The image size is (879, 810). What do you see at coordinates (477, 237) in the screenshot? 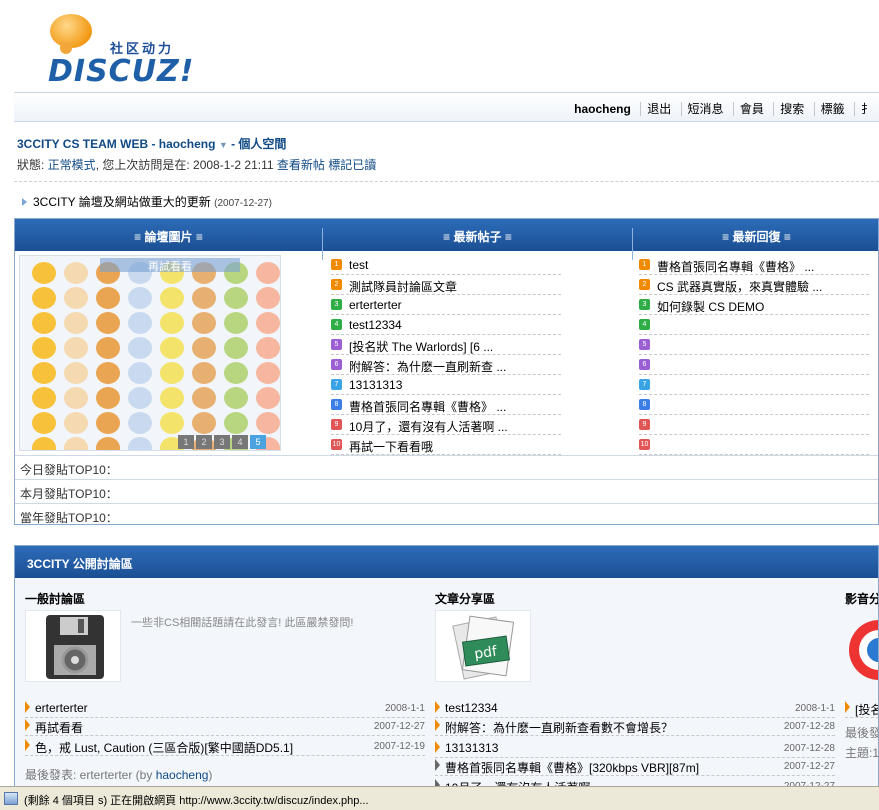
I see `header-new-posts: ≡ 最新帖子 ≡` at bounding box center [477, 237].